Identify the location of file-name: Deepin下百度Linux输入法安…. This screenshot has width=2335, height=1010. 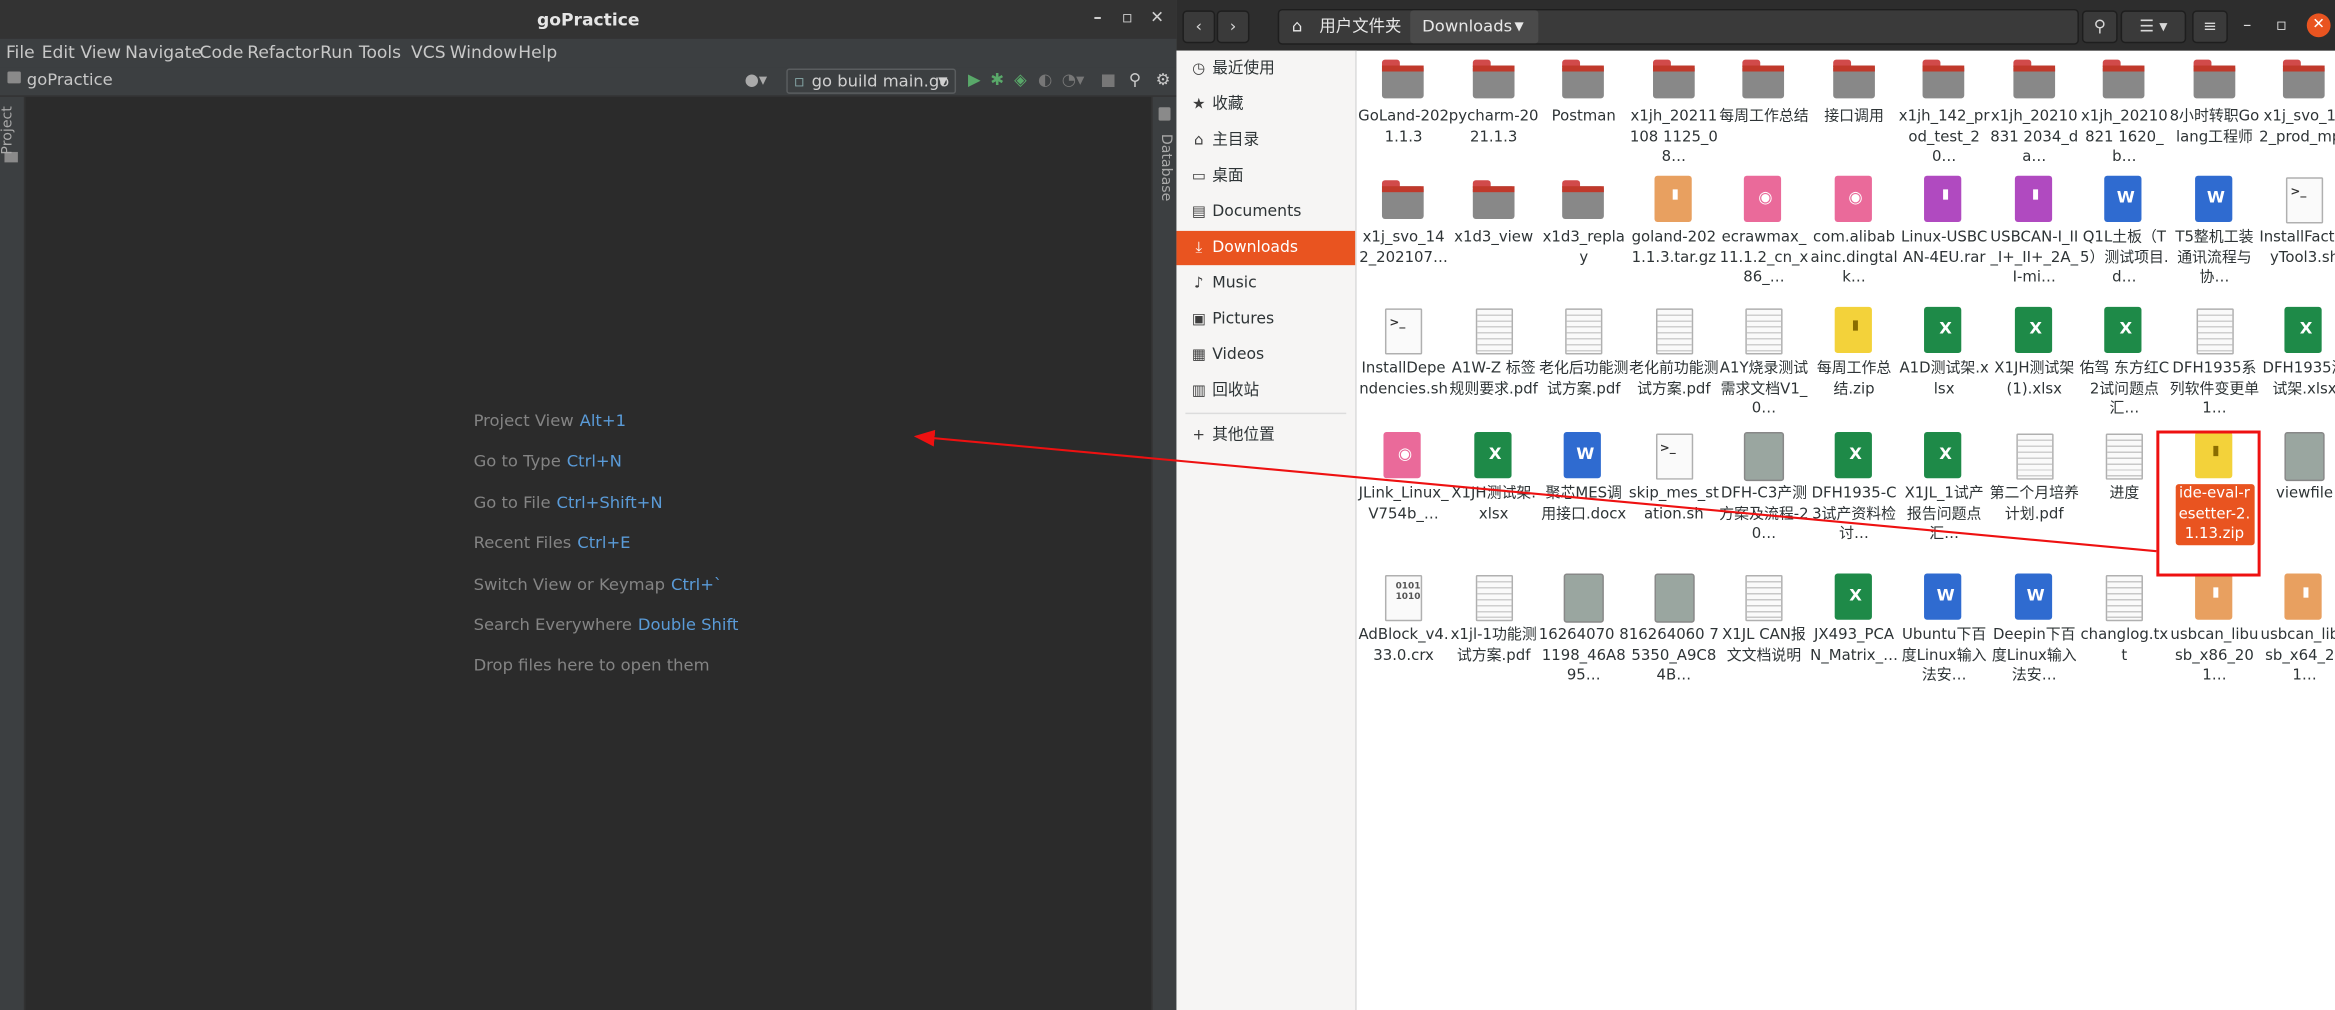
(2034, 655).